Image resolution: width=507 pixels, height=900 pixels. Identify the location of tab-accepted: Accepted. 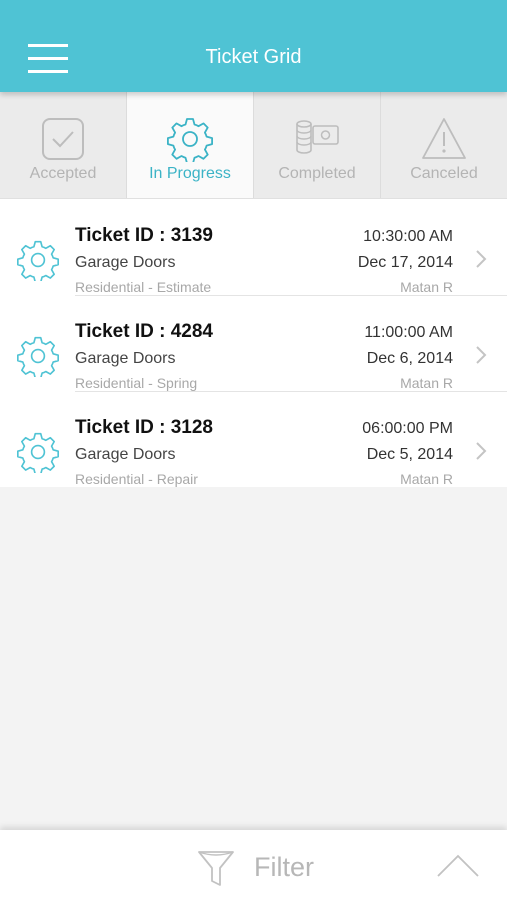
(63, 145).